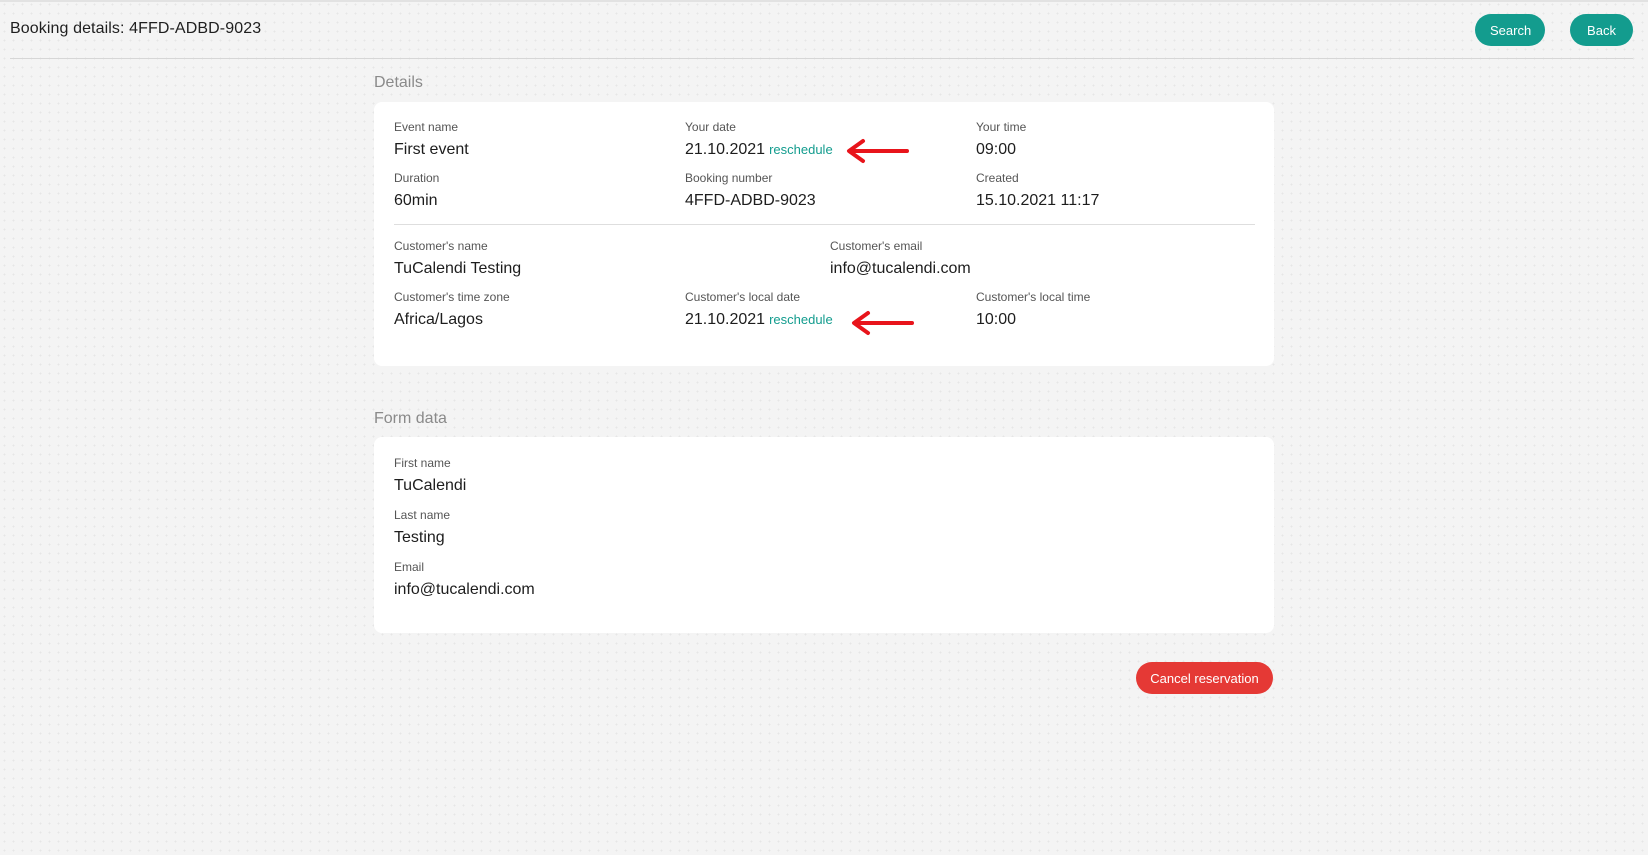 The height and width of the screenshot is (855, 1648). I want to click on customer-local-date-row: 21.10.2021 reschedule, so click(759, 320).